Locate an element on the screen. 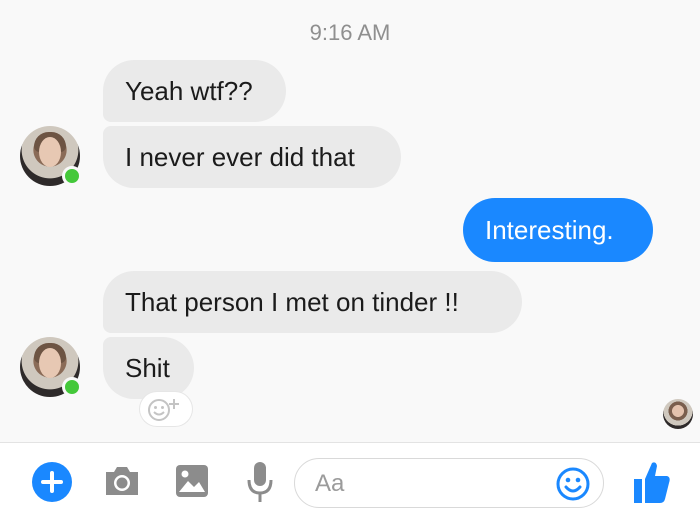 The width and height of the screenshot is (700, 522). message-bubble-incoming: That person I met on tinder !! is located at coordinates (312, 302).